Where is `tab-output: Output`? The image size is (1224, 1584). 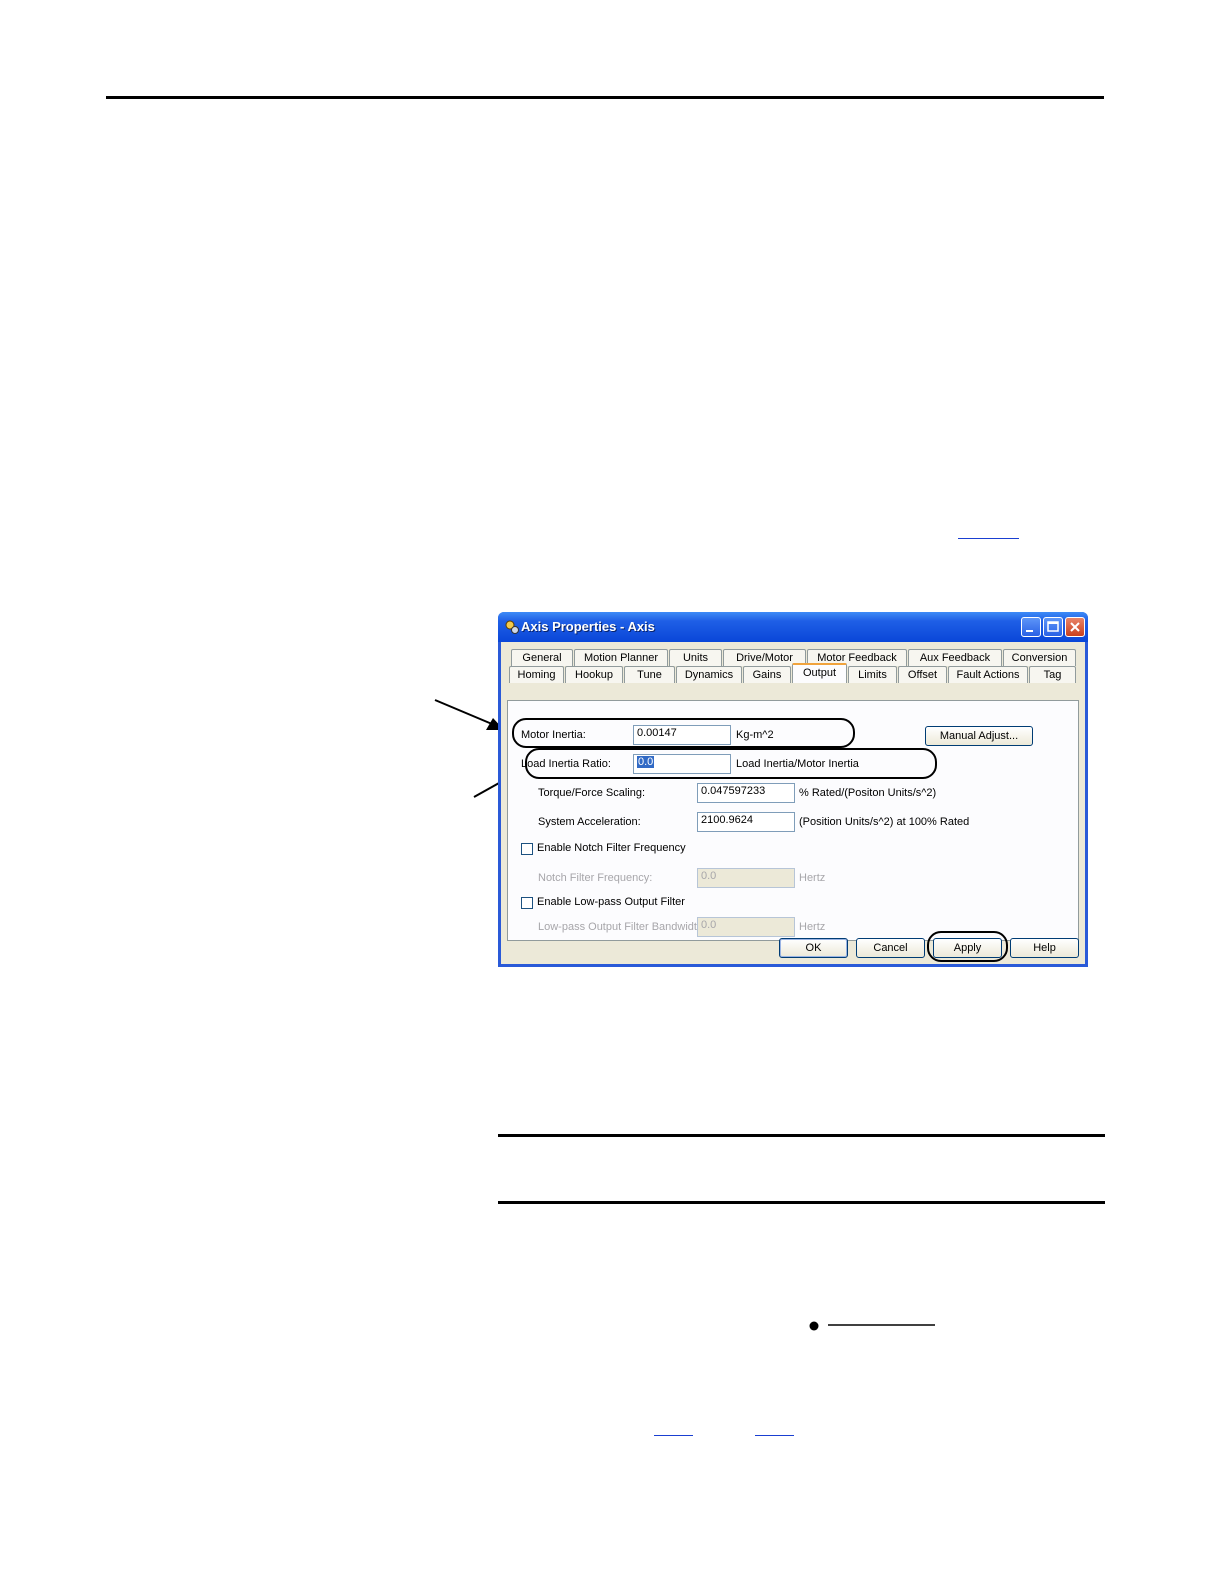 tab-output: Output is located at coordinates (819, 673).